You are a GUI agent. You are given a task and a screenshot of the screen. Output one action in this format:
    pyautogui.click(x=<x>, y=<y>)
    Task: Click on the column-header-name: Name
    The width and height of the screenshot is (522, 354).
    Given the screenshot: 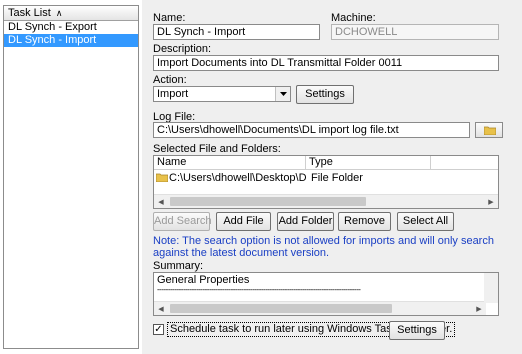 What is the action you would take?
    pyautogui.click(x=230, y=163)
    